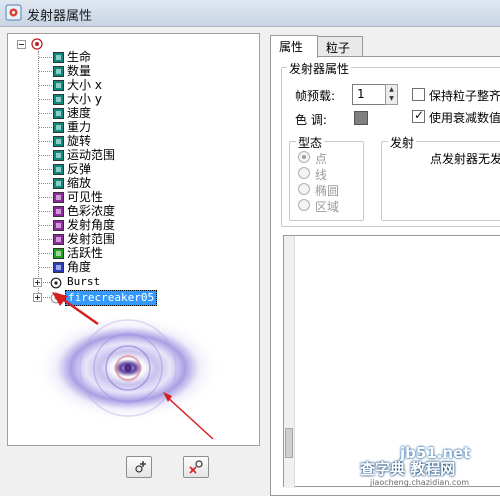 The image size is (500, 496). I want to click on tree-item-bounce: 反弹, so click(123, 169).